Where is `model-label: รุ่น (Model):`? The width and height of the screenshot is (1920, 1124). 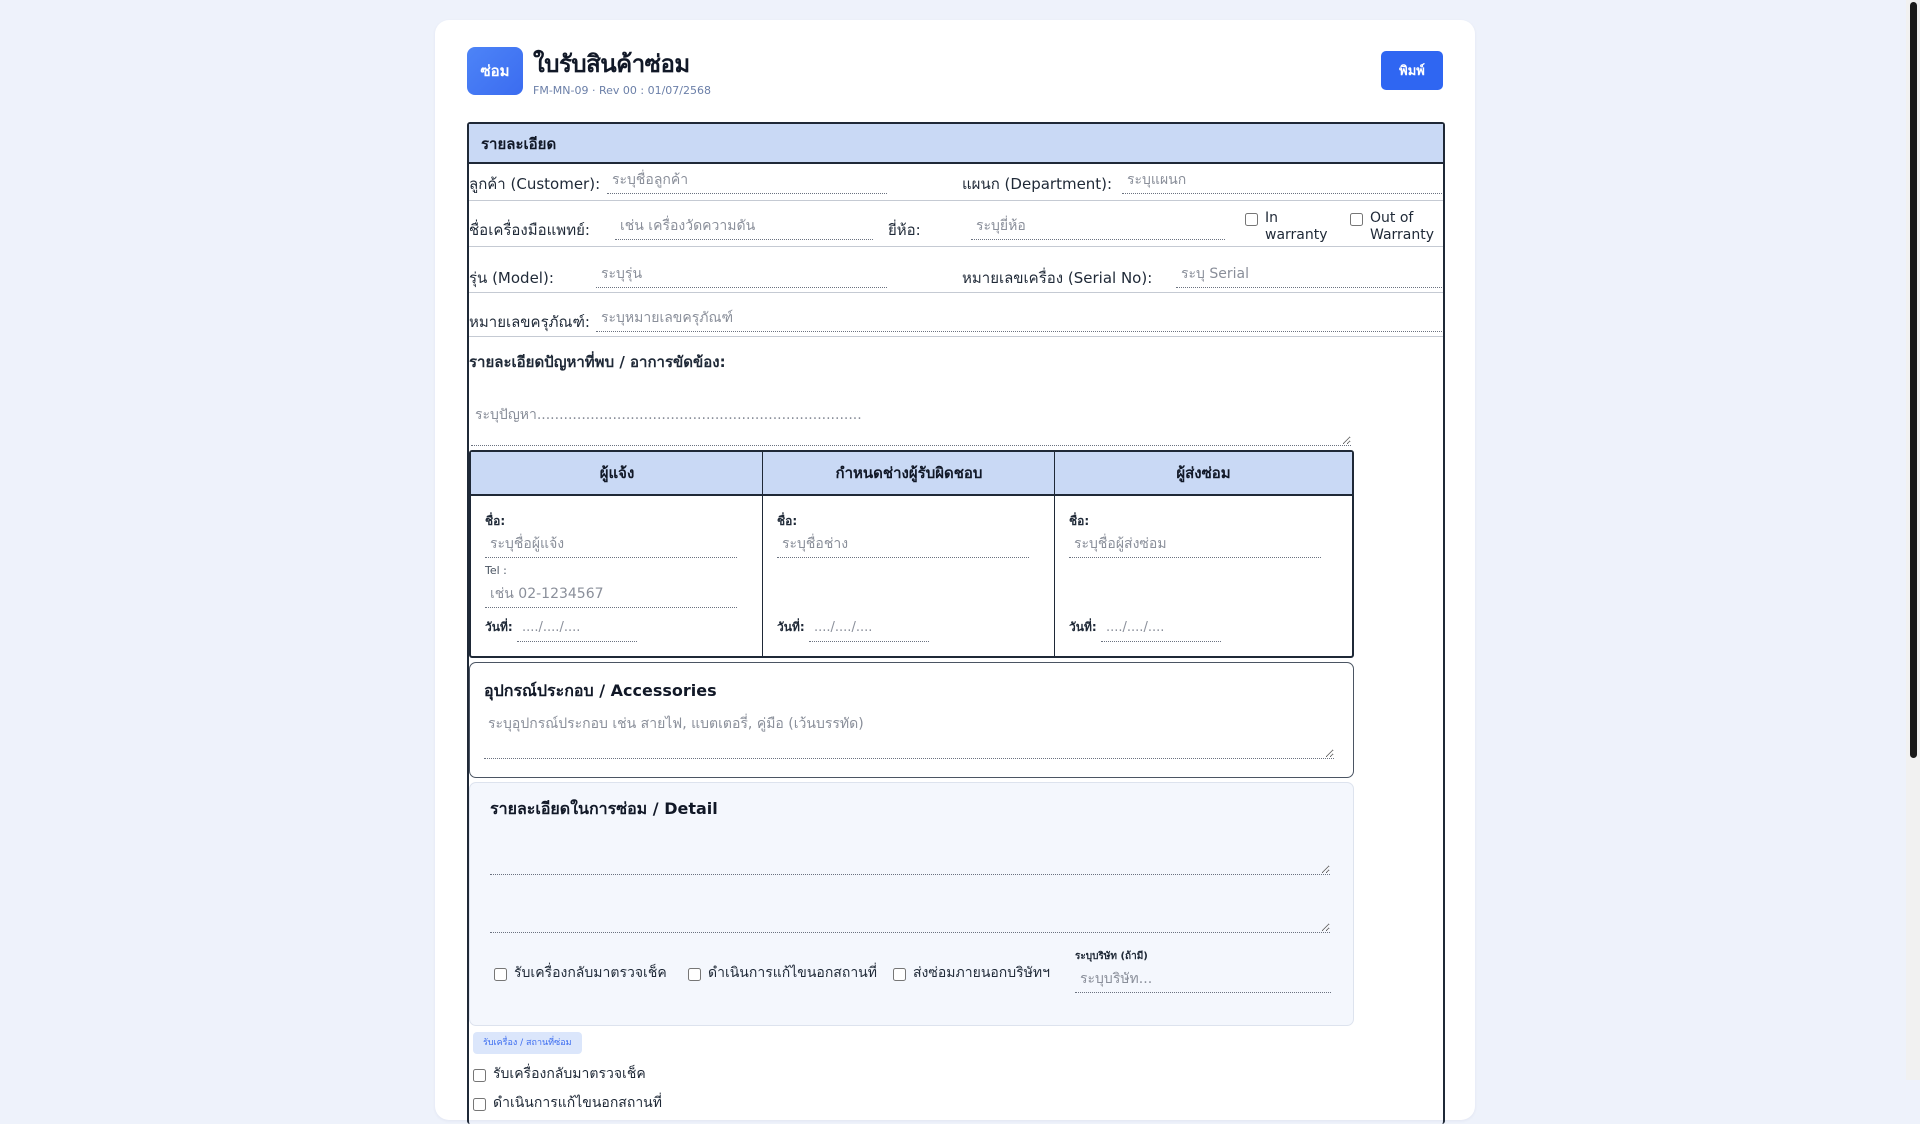 model-label: รุ่น (Model): is located at coordinates (511, 278).